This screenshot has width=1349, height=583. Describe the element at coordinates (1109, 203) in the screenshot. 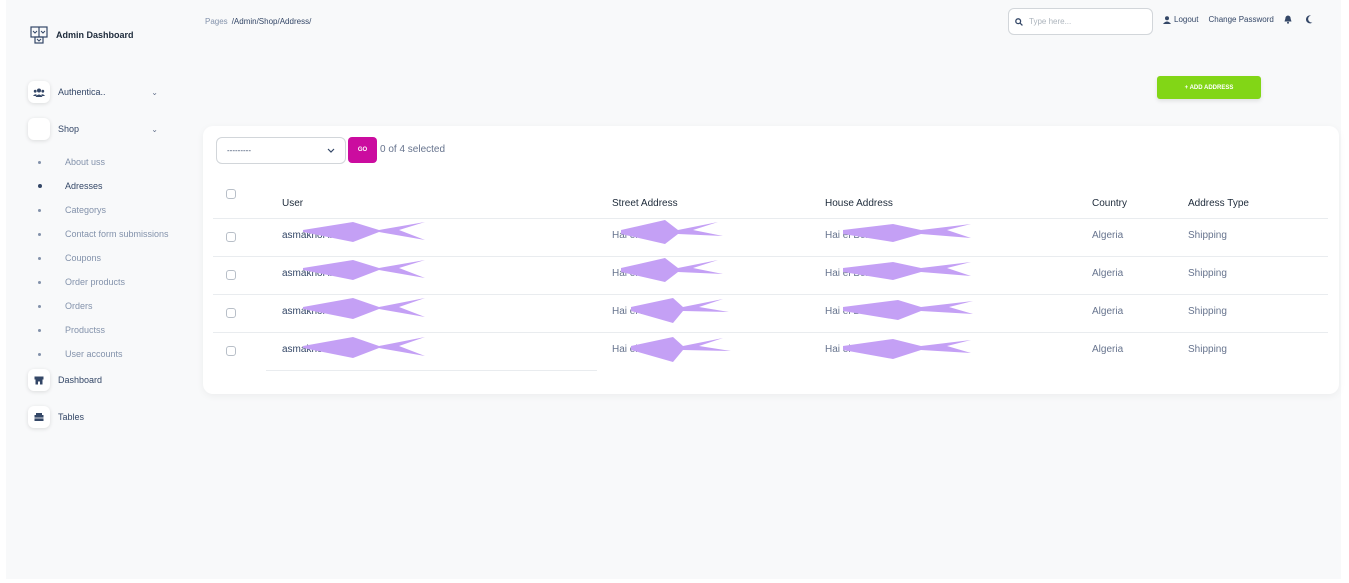

I see `column-header-country: Country` at that location.